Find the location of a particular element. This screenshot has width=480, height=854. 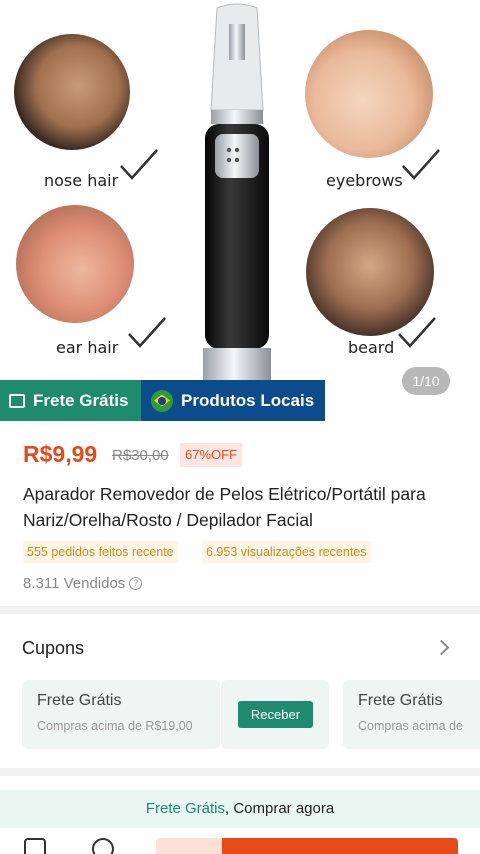

free-shipping-tag: Frete Grátis is located at coordinates (70, 400).